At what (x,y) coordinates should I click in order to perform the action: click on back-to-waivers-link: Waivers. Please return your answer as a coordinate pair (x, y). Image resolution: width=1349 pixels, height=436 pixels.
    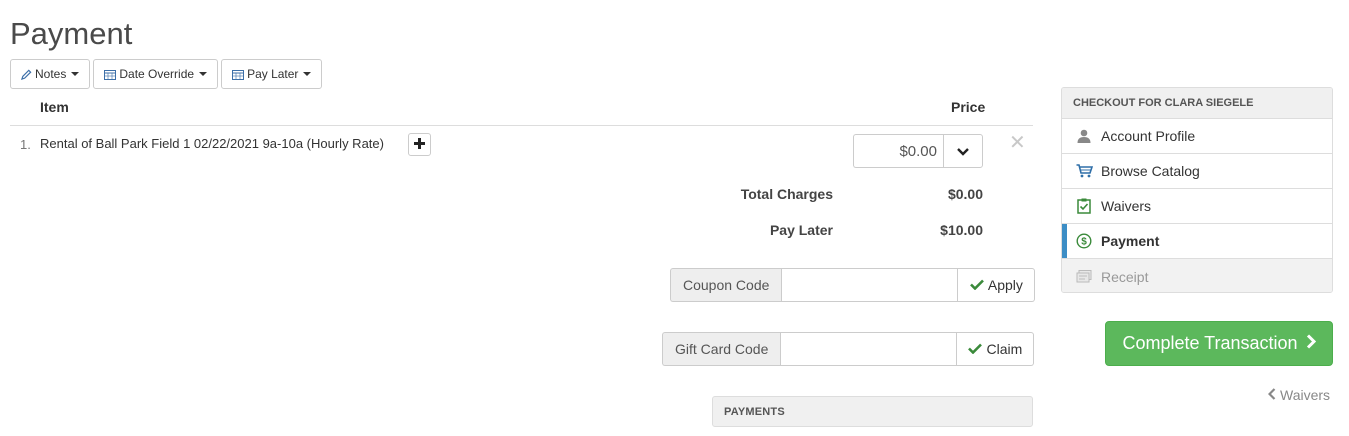
    Looking at the image, I should click on (1299, 395).